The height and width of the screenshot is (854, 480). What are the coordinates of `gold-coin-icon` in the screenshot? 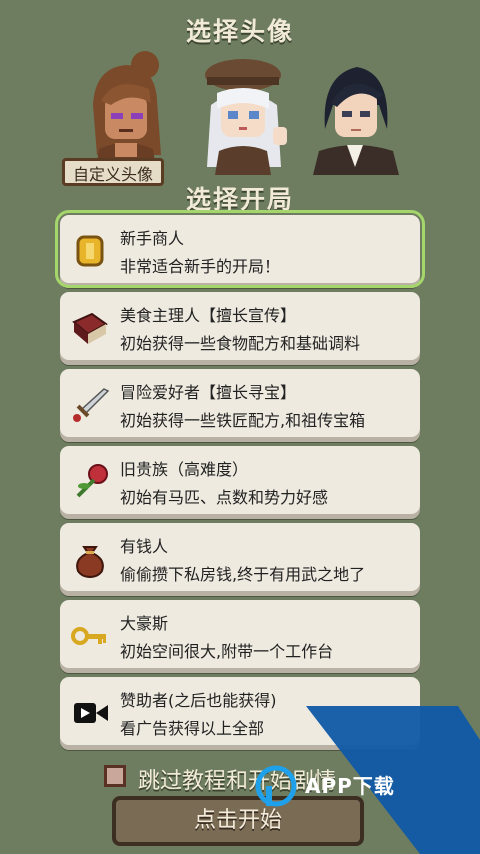 It's located at (90, 251).